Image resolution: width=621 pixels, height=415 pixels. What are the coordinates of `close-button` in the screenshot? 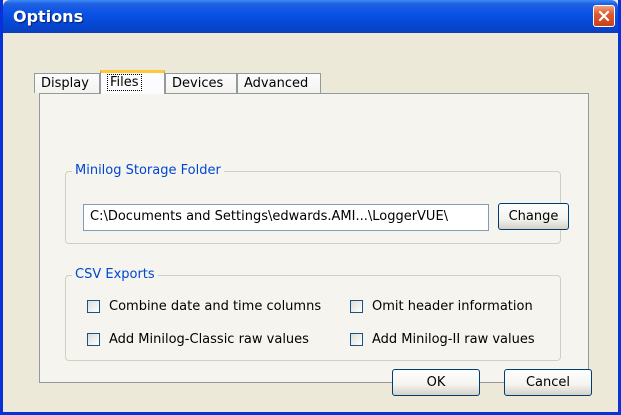 It's located at (604, 16).